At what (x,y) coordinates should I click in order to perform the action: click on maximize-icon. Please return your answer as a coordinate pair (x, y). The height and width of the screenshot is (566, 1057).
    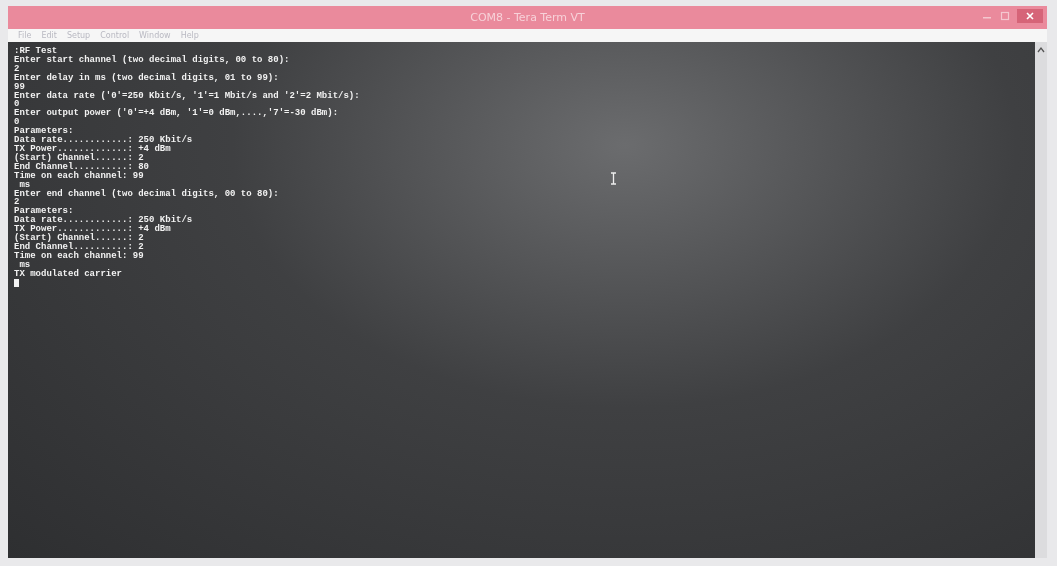
    Looking at the image, I should click on (1005, 16).